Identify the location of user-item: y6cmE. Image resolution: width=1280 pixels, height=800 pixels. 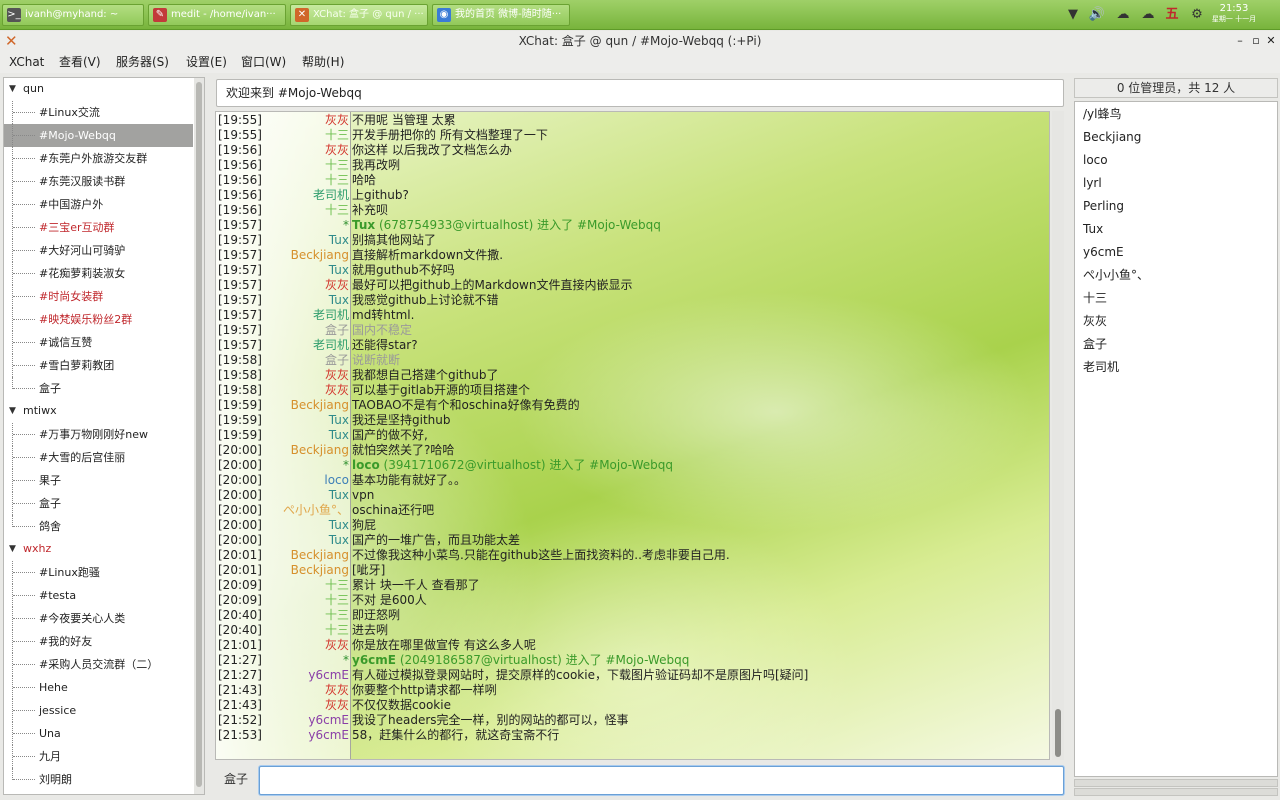
(1103, 252).